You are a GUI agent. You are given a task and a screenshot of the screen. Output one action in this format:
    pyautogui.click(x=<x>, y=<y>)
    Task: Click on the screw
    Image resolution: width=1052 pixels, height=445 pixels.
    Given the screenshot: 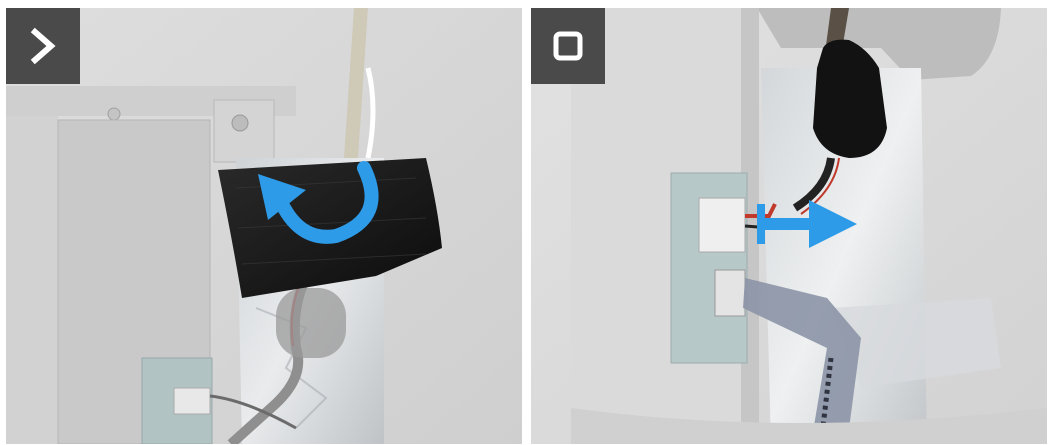 What is the action you would take?
    pyautogui.click(x=114, y=114)
    